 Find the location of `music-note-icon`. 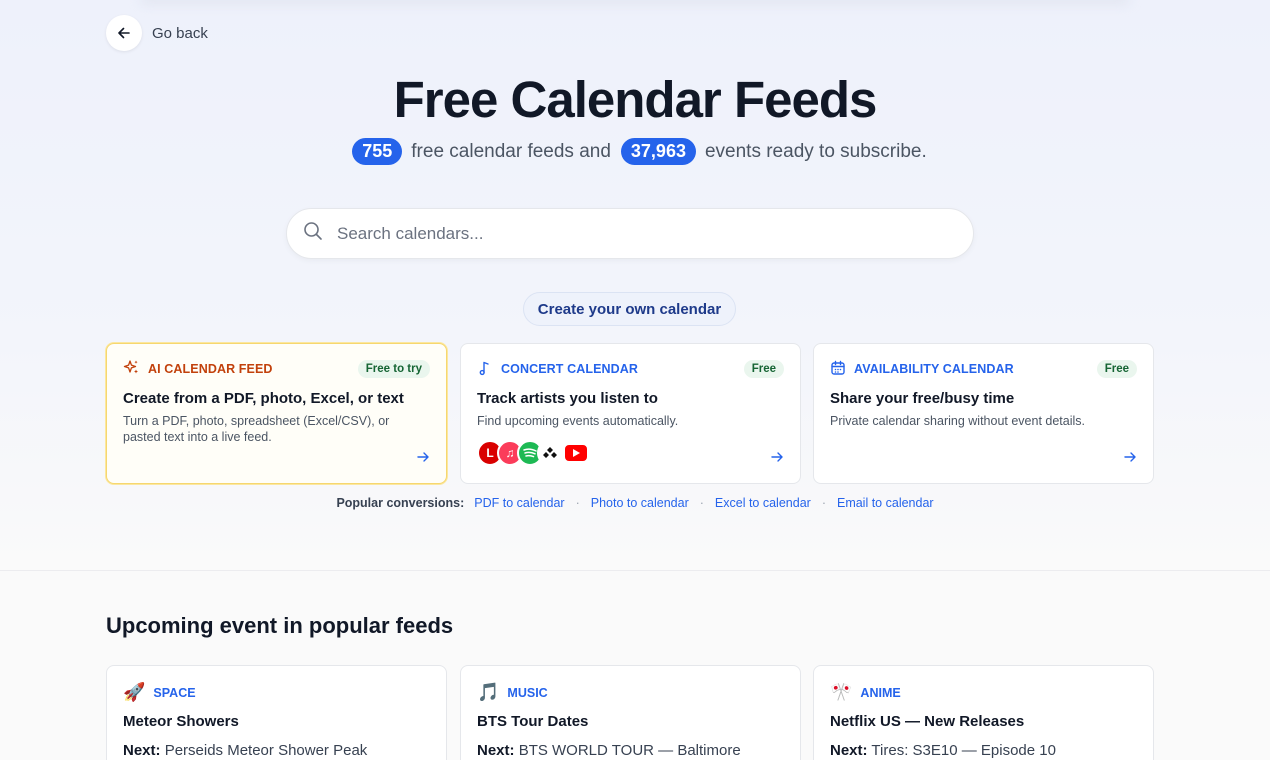

music-note-icon is located at coordinates (485, 369).